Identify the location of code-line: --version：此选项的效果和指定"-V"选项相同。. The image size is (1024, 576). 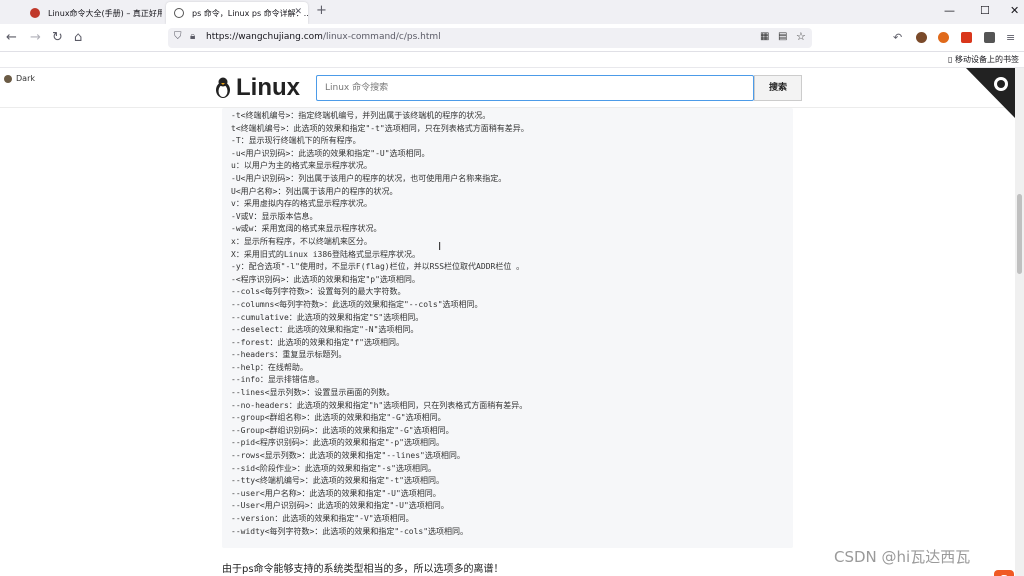
(322, 518).